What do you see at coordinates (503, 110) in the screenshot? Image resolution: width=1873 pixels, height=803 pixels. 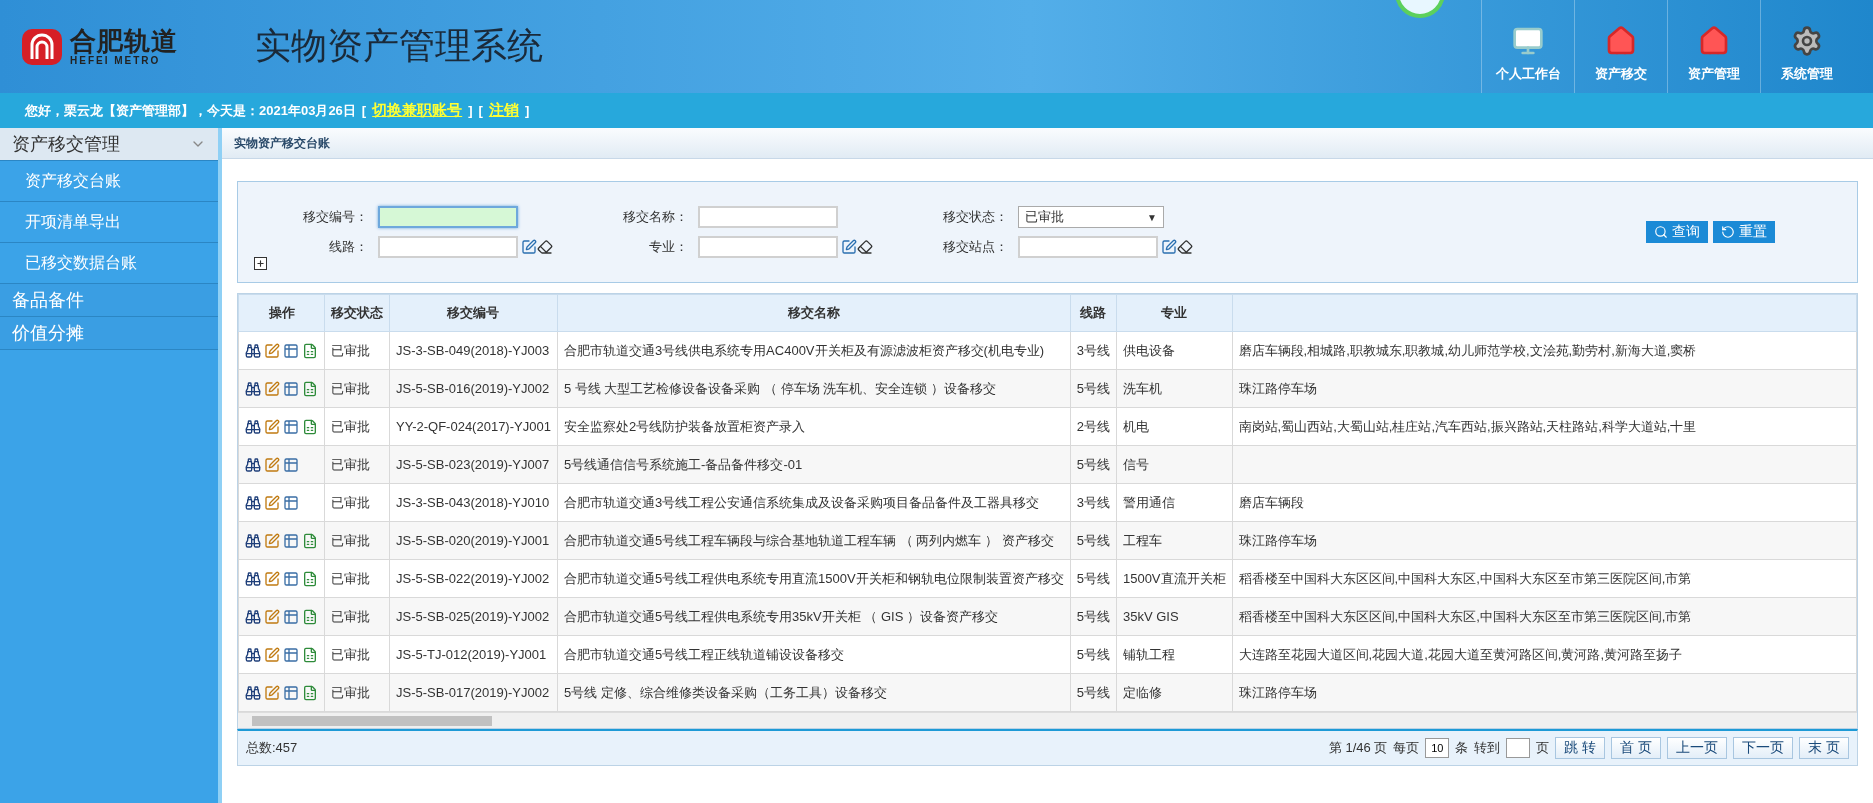 I see `account-link: 注销` at bounding box center [503, 110].